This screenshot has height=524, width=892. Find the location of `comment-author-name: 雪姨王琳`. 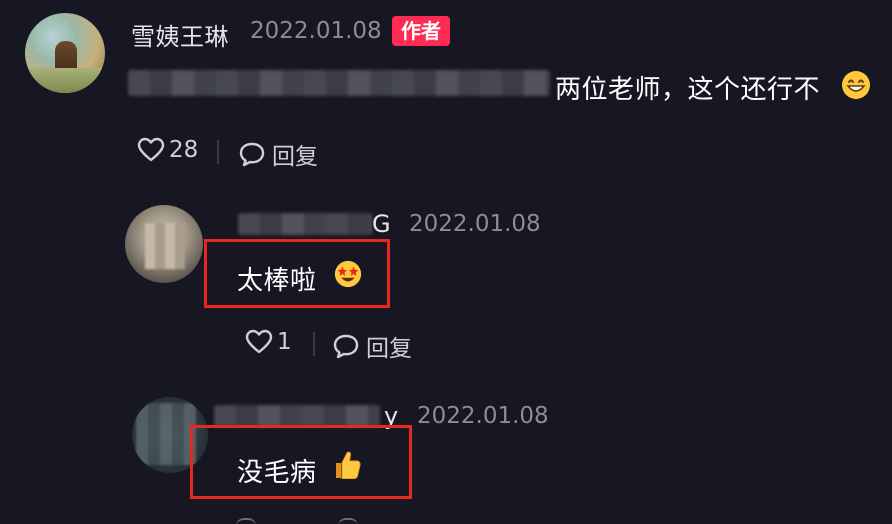

comment-author-name: 雪姨王琳 is located at coordinates (180, 34).